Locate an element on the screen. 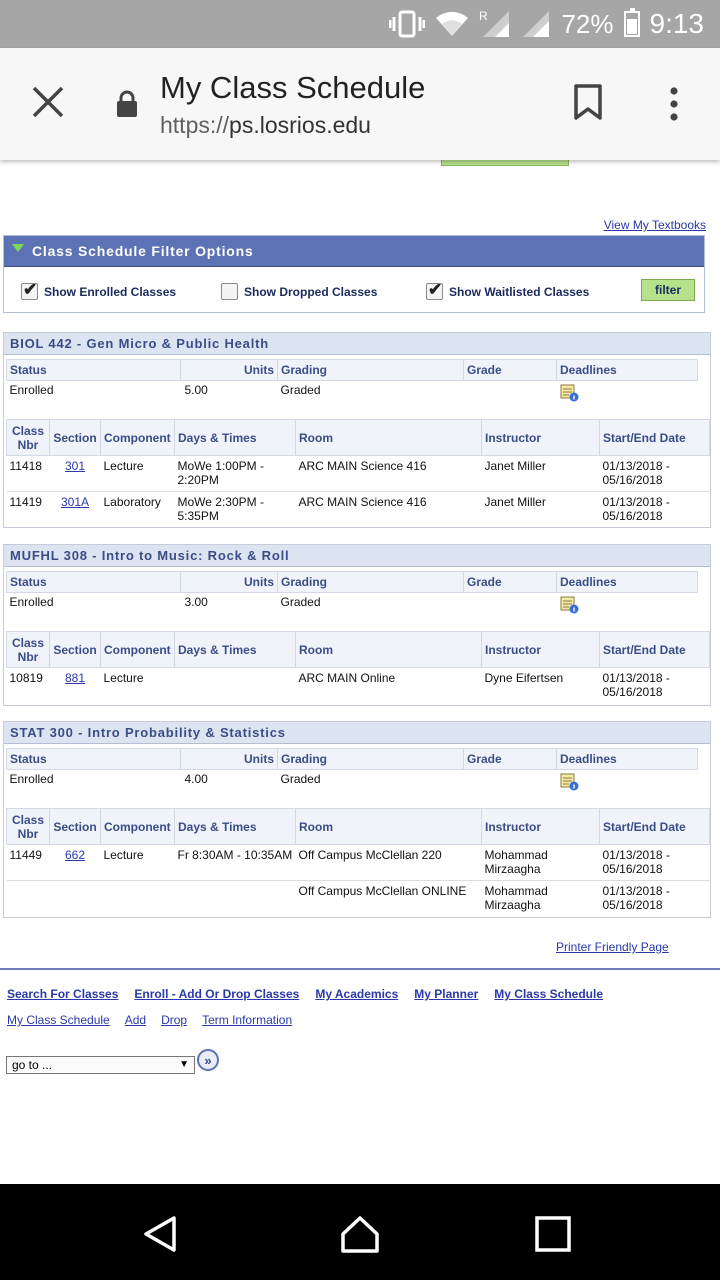 This screenshot has height=1280, width=720. course-title: BIOL 442 - Gen Micro & Public Health is located at coordinates (357, 344).